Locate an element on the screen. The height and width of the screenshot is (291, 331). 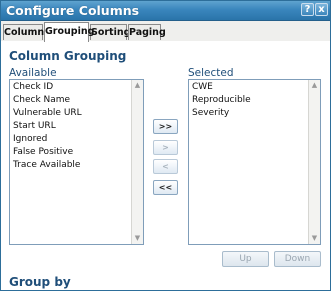
remove-all-button: << is located at coordinates (165, 187).